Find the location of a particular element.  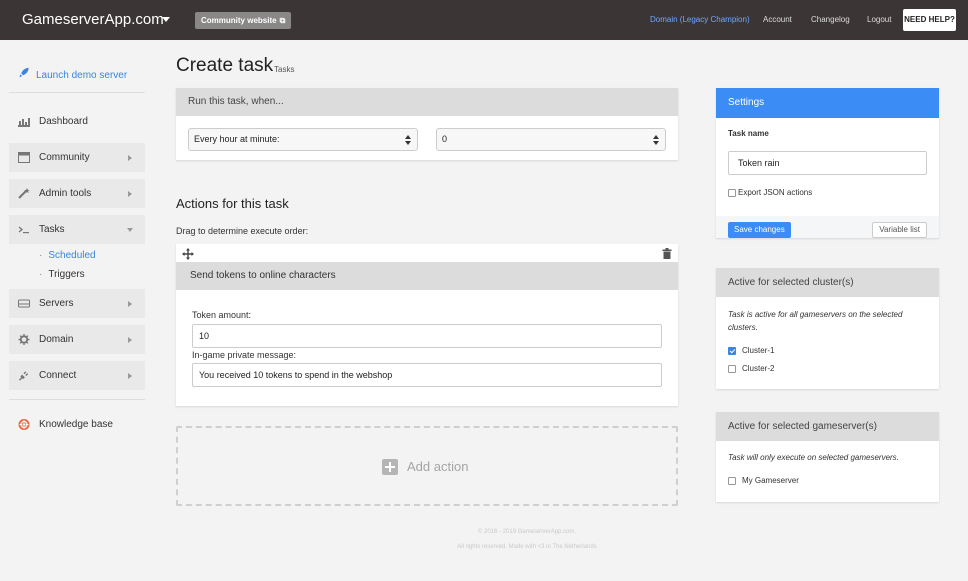

launch-demo-server-label: Launch demo server is located at coordinates (82, 75).